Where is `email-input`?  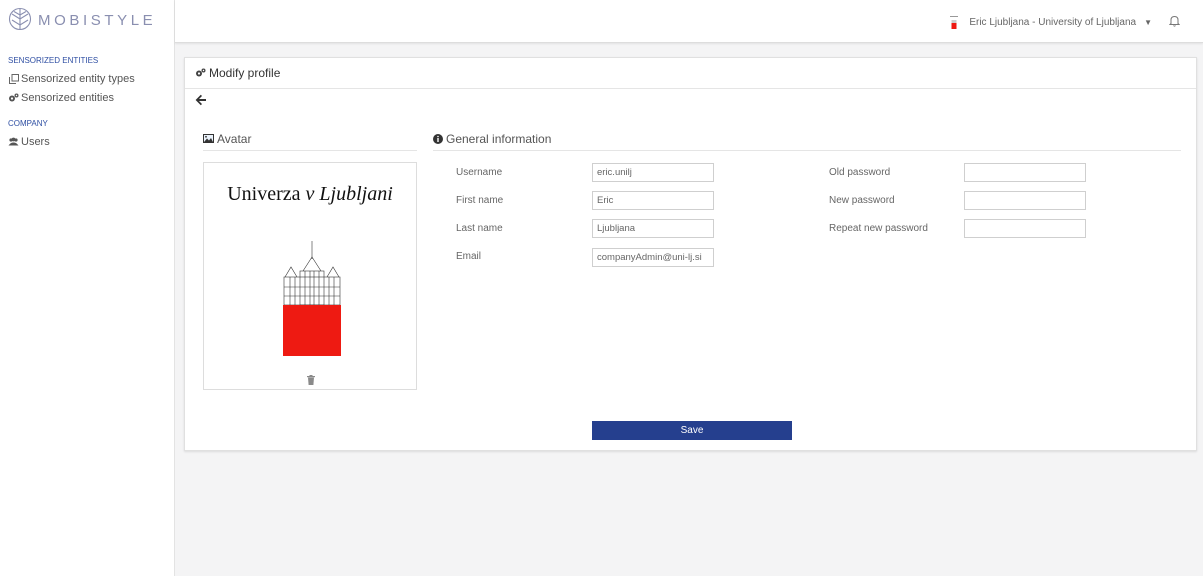
email-input is located at coordinates (653, 257).